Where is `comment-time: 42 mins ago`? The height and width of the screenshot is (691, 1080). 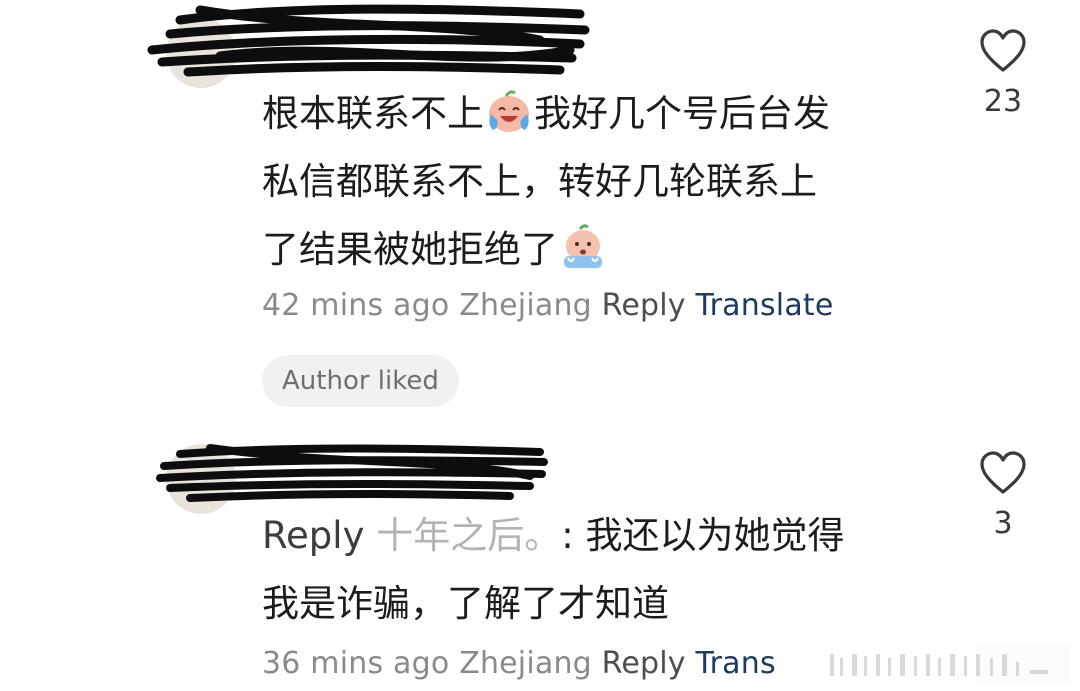 comment-time: 42 mins ago is located at coordinates (356, 305).